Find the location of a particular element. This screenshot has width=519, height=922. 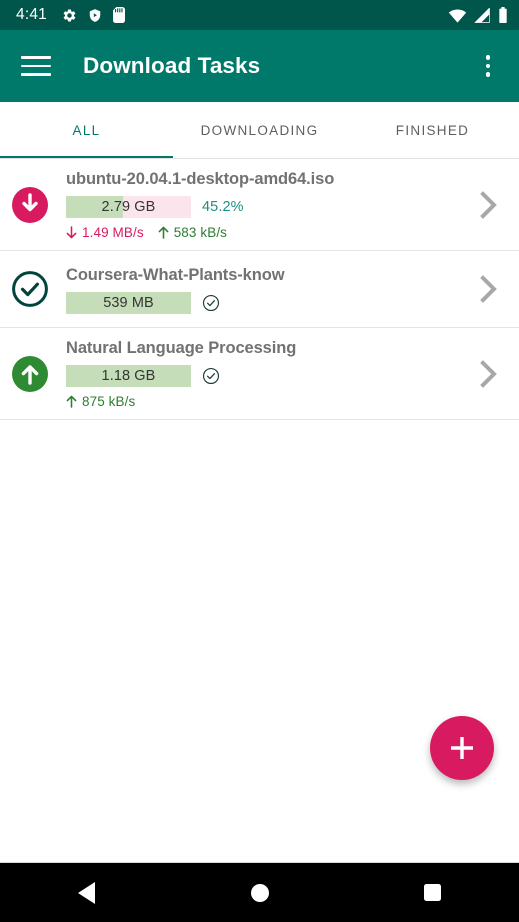

app-toolbar: Download Tasks is located at coordinates (259, 66).